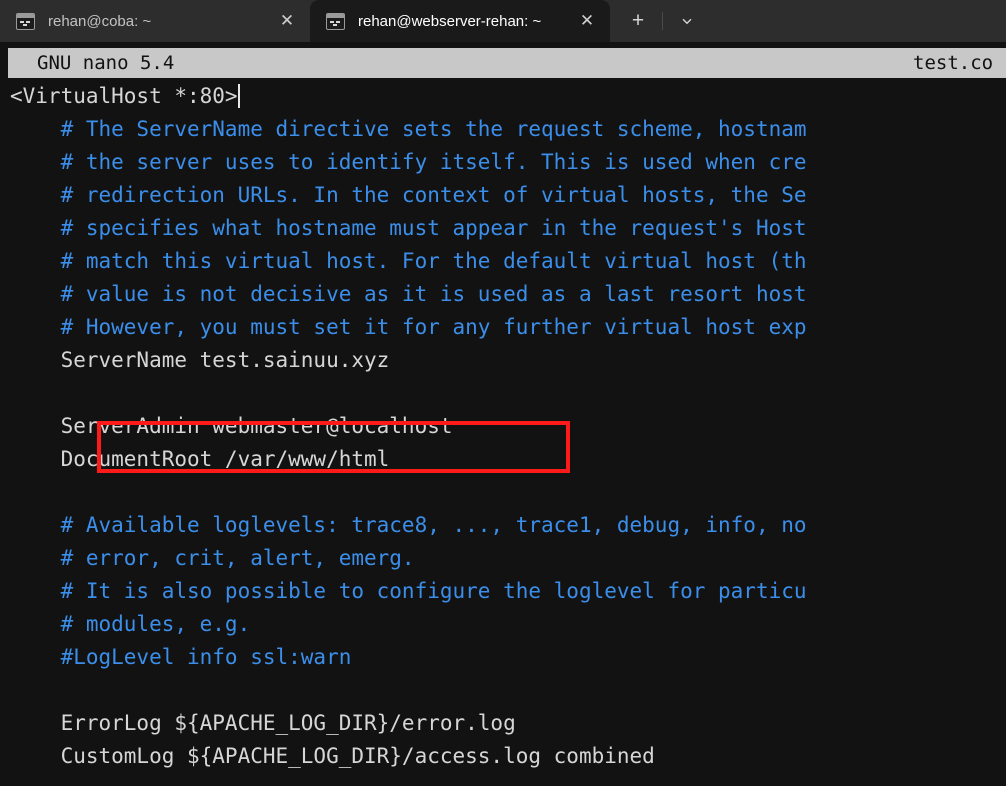 Image resolution: width=1006 pixels, height=786 pixels. What do you see at coordinates (507, 63) in the screenshot?
I see `nano-title-bar: GNU nano 5.4 test.co` at bounding box center [507, 63].